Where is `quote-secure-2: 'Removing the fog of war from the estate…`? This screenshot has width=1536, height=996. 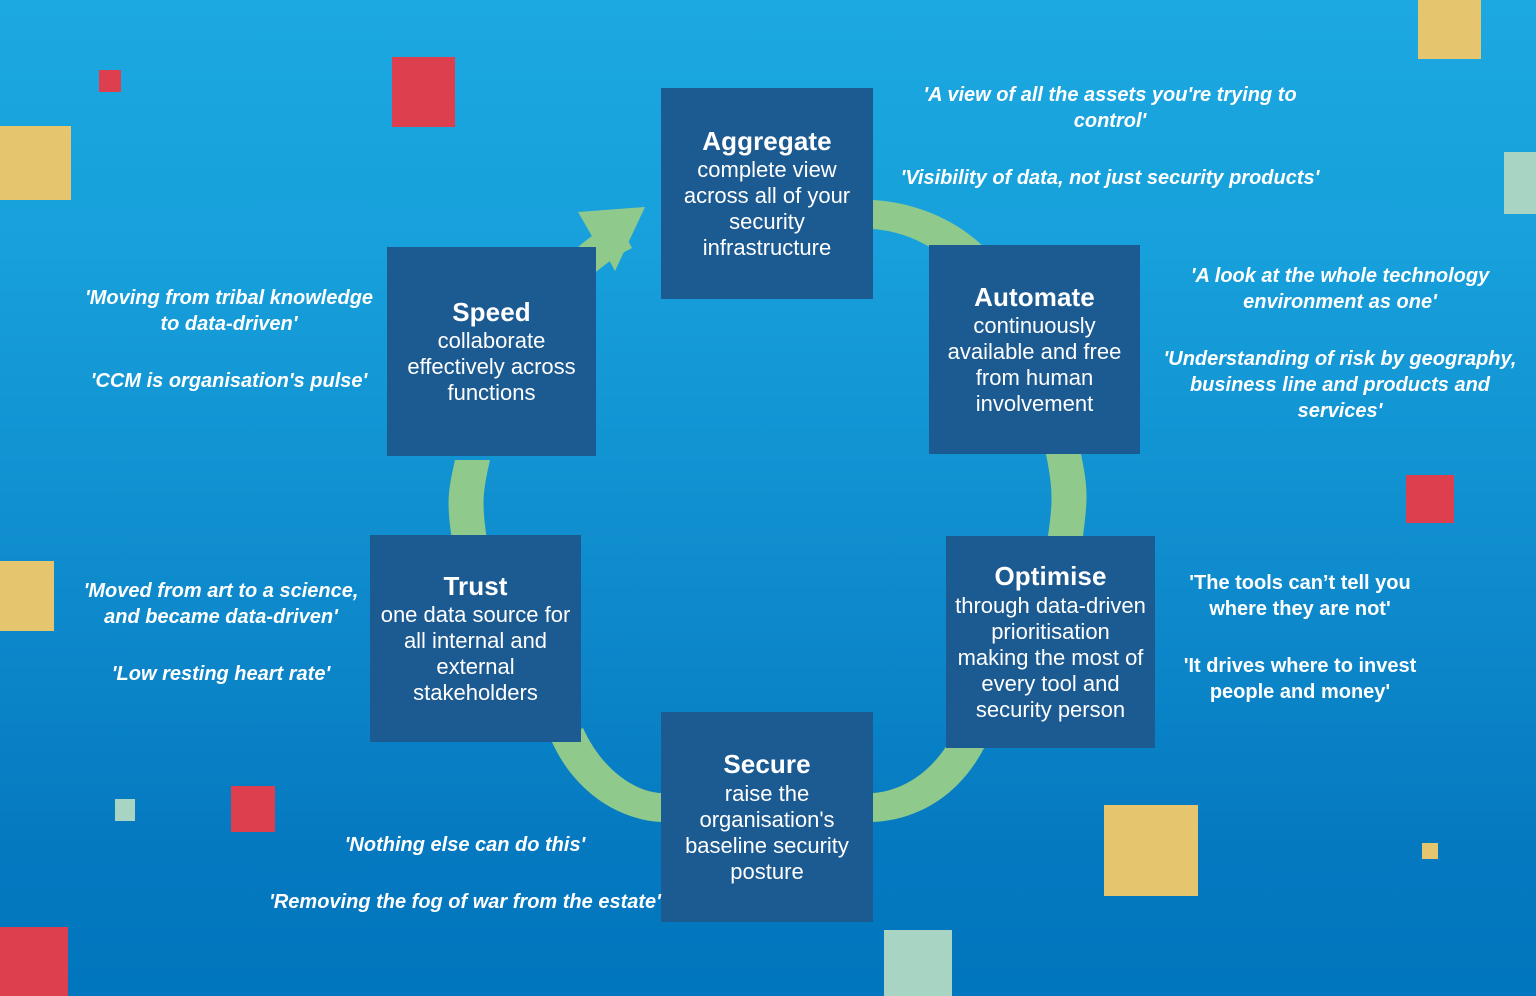 quote-secure-2: 'Removing the fog of war from the estate… is located at coordinates (465, 902).